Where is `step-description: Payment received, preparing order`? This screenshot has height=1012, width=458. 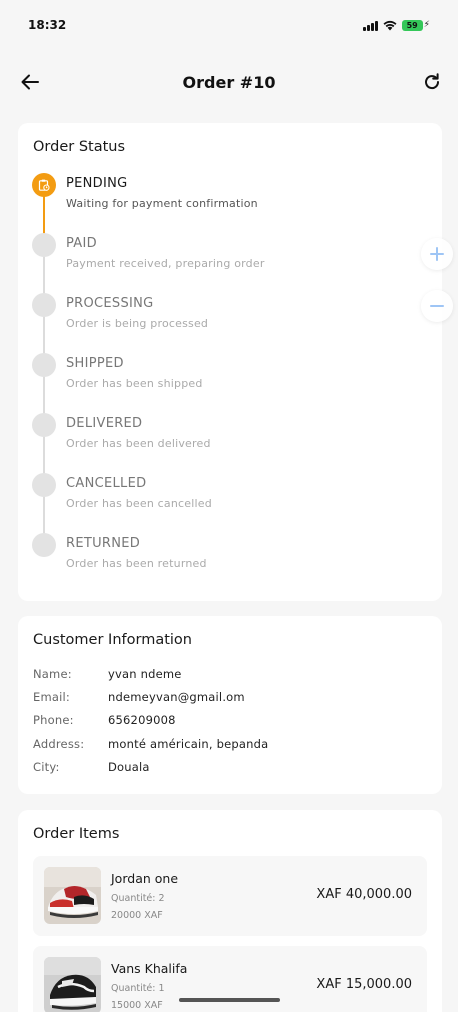
step-description: Payment received, preparing order is located at coordinates (165, 263).